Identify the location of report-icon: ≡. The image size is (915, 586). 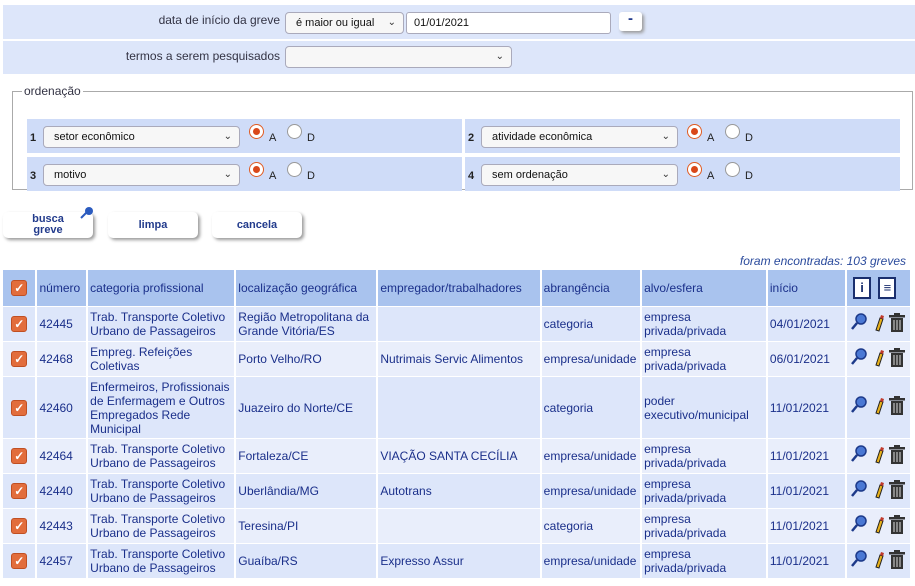
(887, 288).